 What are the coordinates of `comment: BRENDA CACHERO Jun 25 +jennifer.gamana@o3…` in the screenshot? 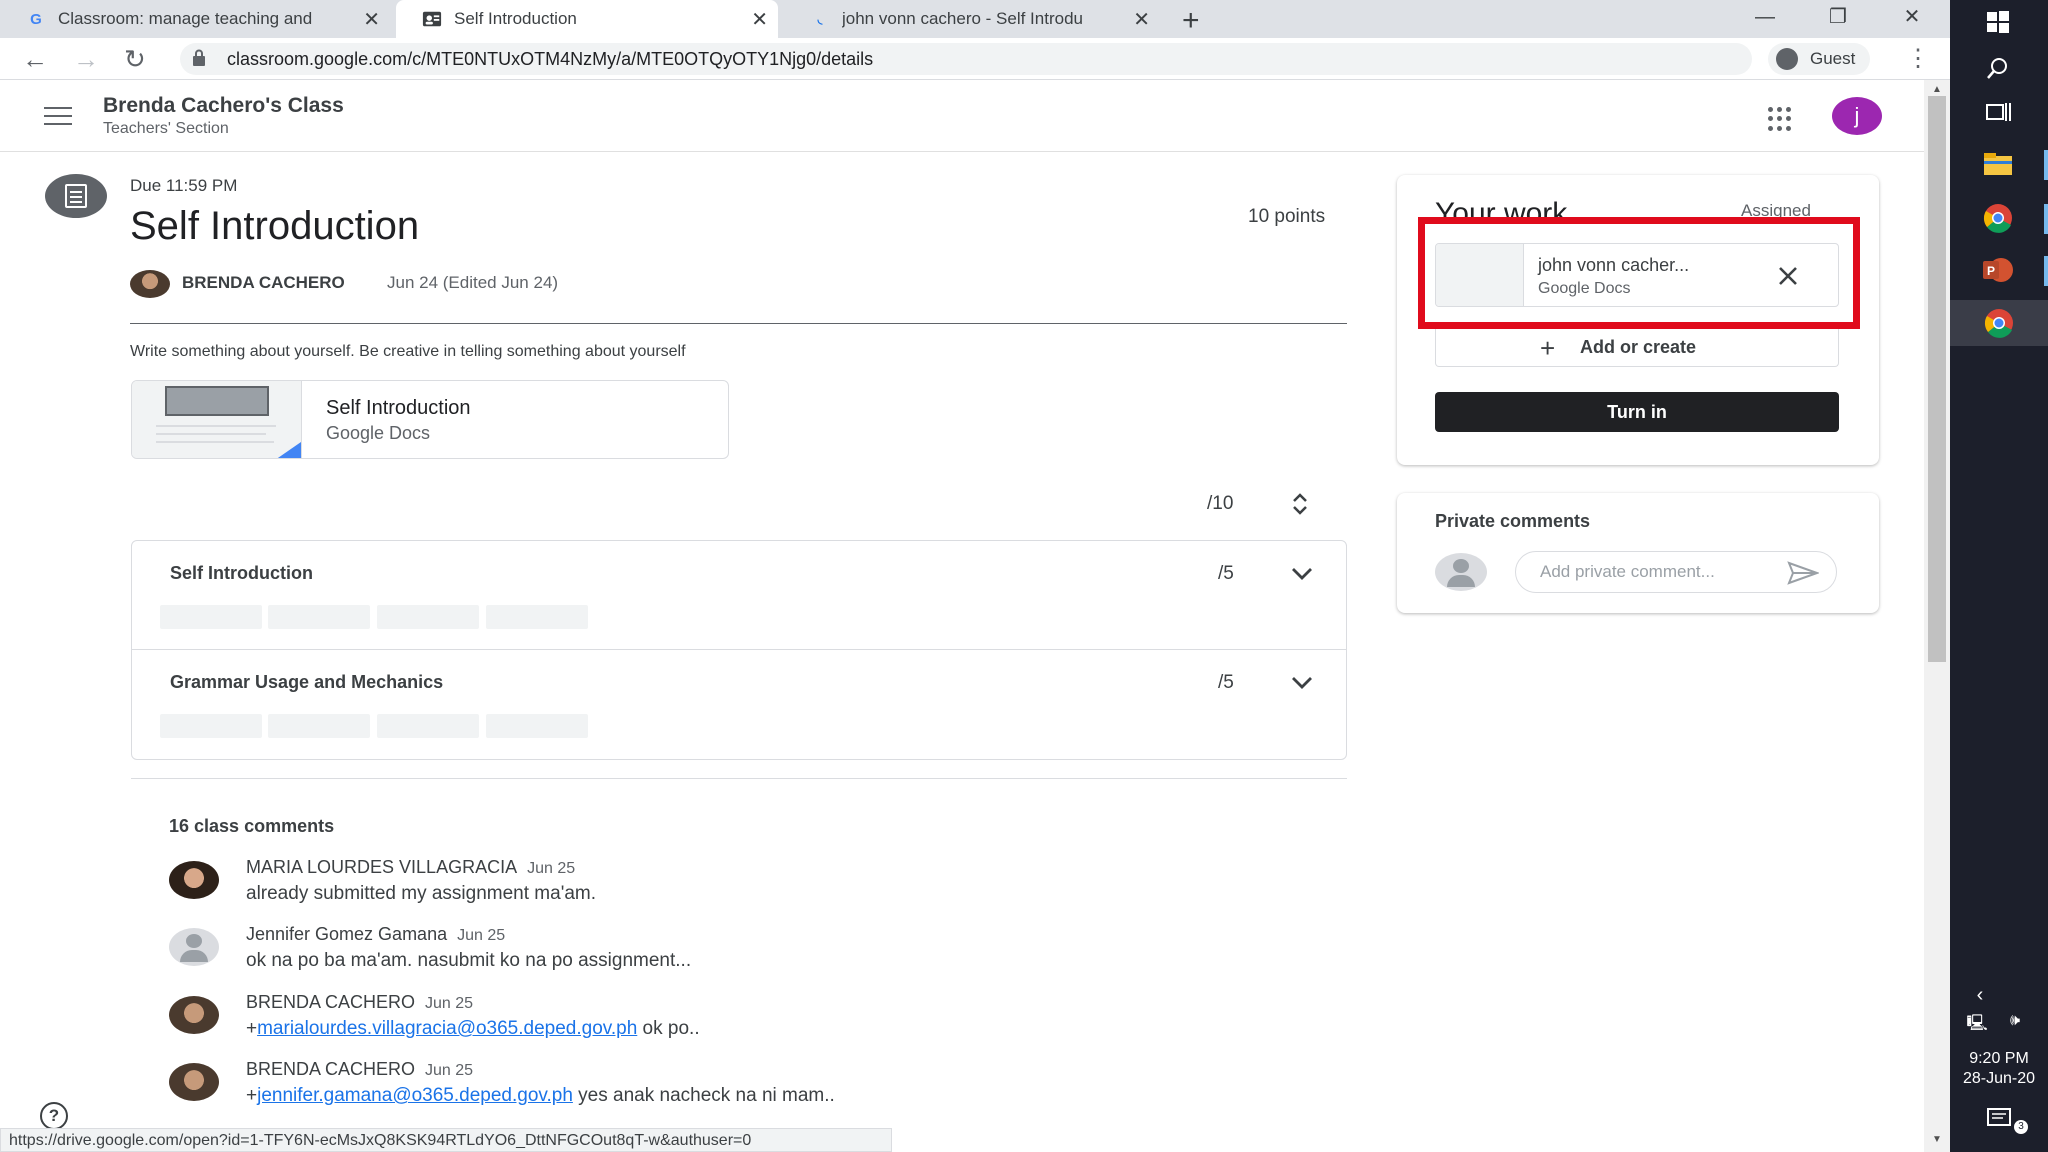 It's located at (619, 1089).